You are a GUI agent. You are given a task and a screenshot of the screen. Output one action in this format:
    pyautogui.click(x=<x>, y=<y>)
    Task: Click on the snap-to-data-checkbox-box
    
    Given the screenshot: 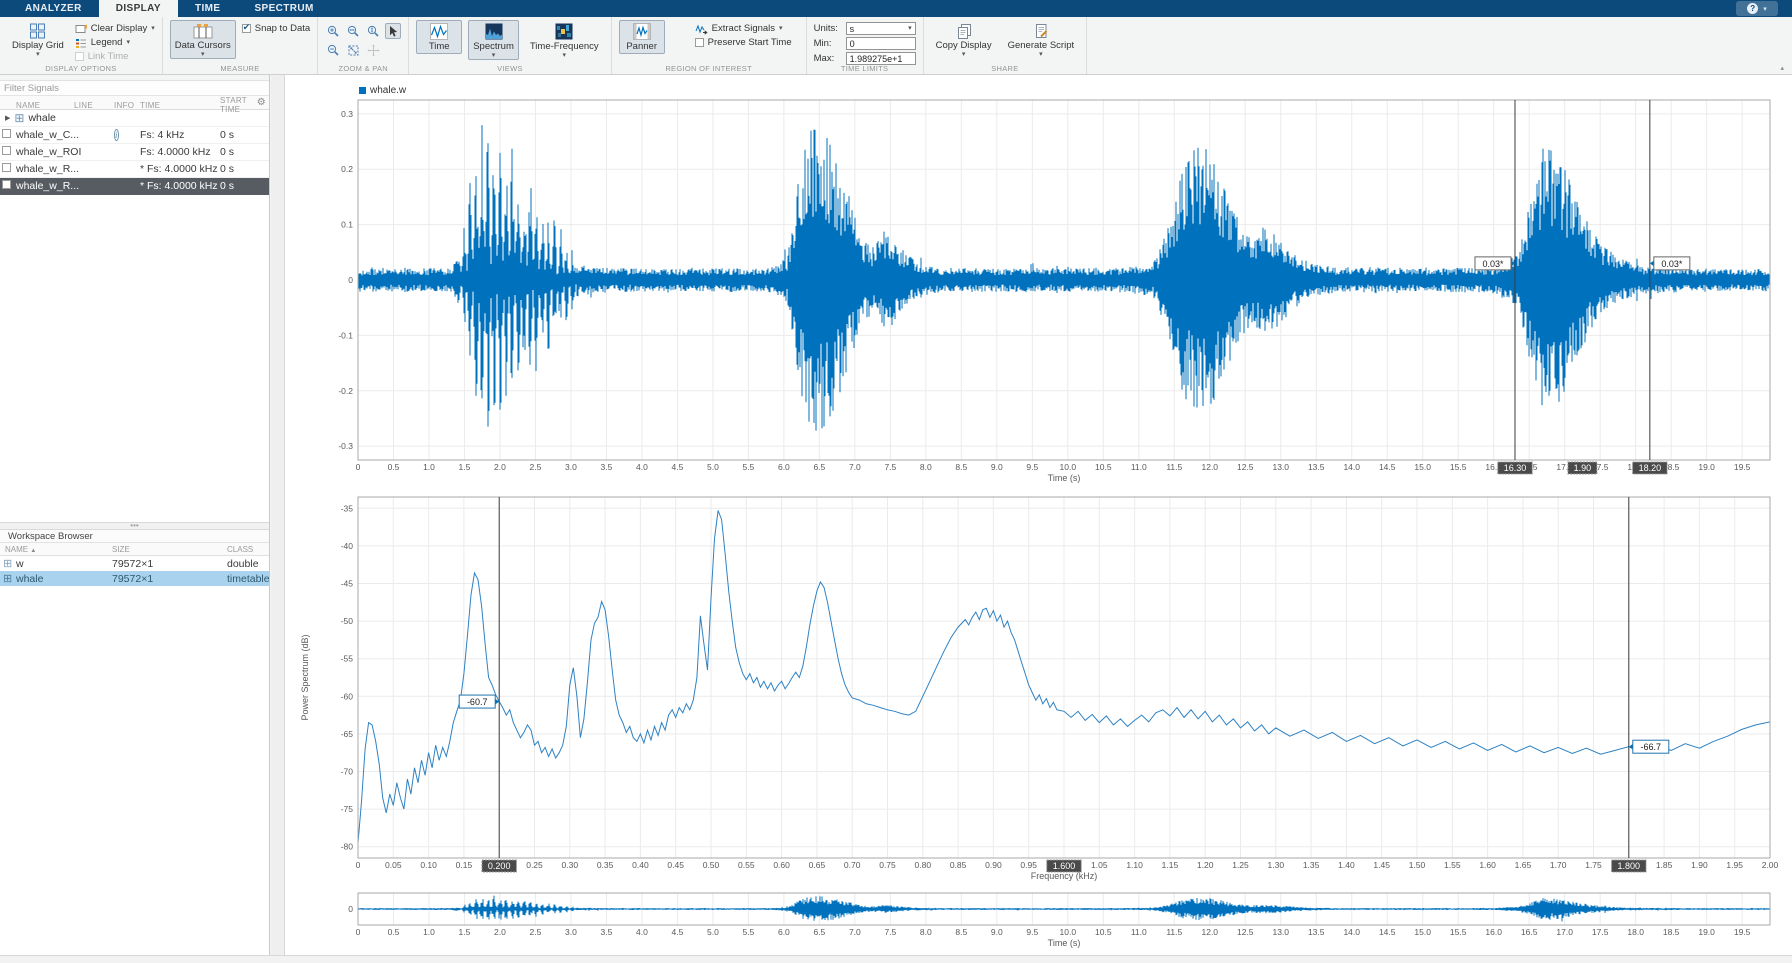 What is the action you would take?
    pyautogui.click(x=246, y=27)
    